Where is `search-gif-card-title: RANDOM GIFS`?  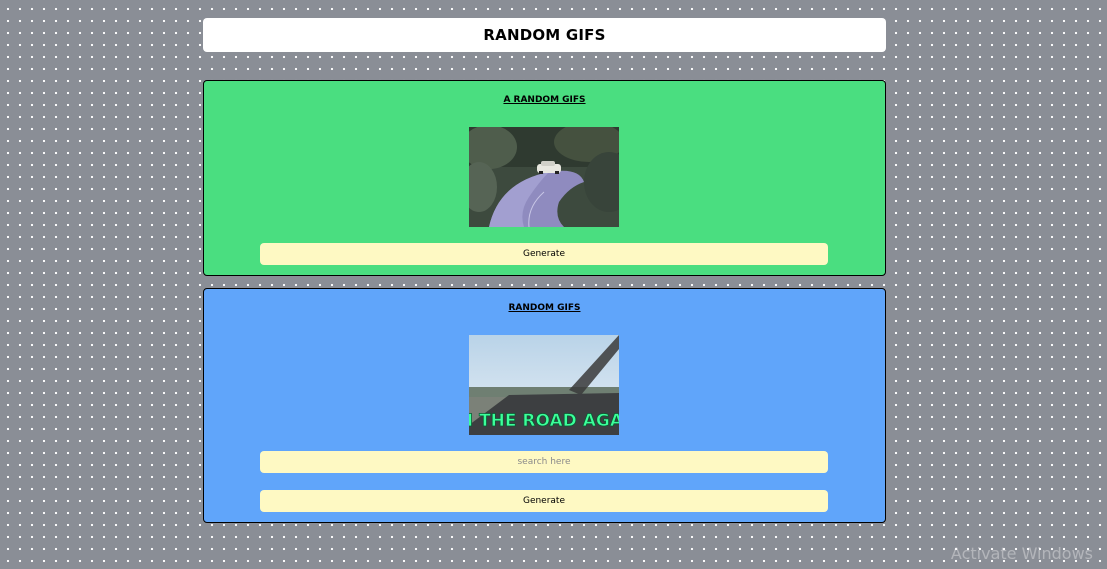 search-gif-card-title: RANDOM GIFS is located at coordinates (544, 308).